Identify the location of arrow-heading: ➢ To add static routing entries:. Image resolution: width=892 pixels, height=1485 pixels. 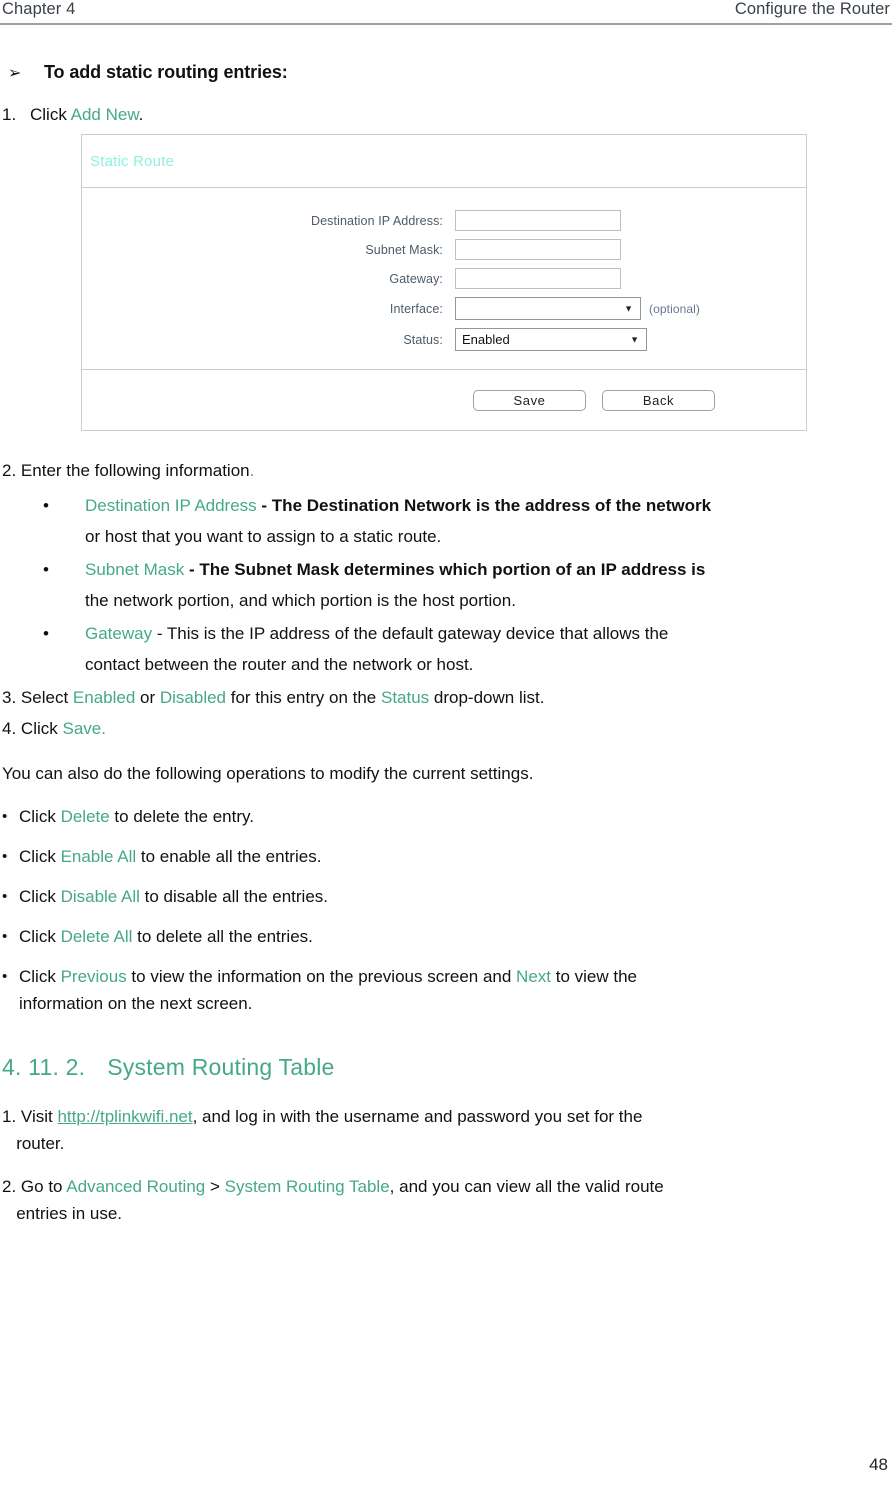
(446, 72).